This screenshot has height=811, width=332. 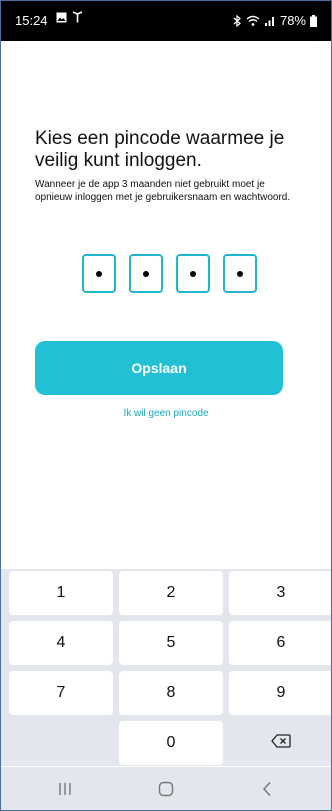 I want to click on key-1: 1, so click(x=61, y=593).